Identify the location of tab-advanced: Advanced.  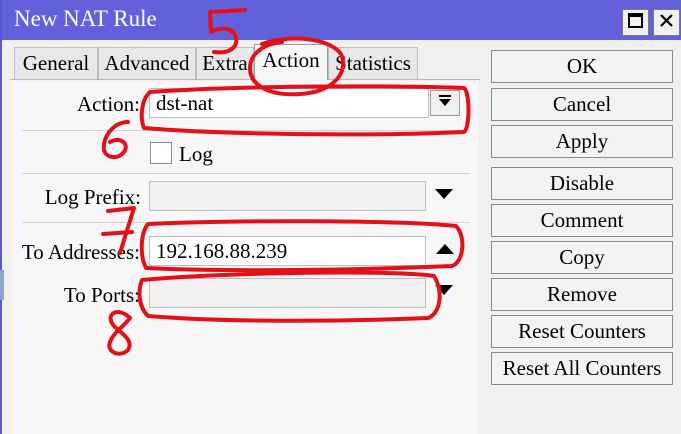
(147, 63).